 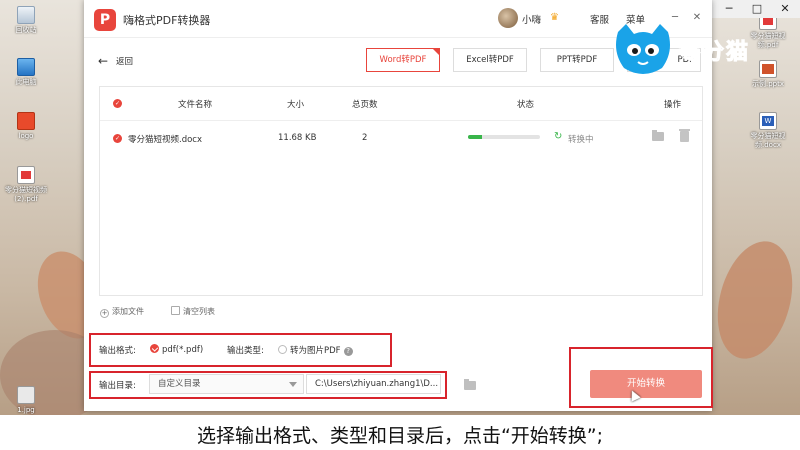 I want to click on avatar, so click(x=508, y=18).